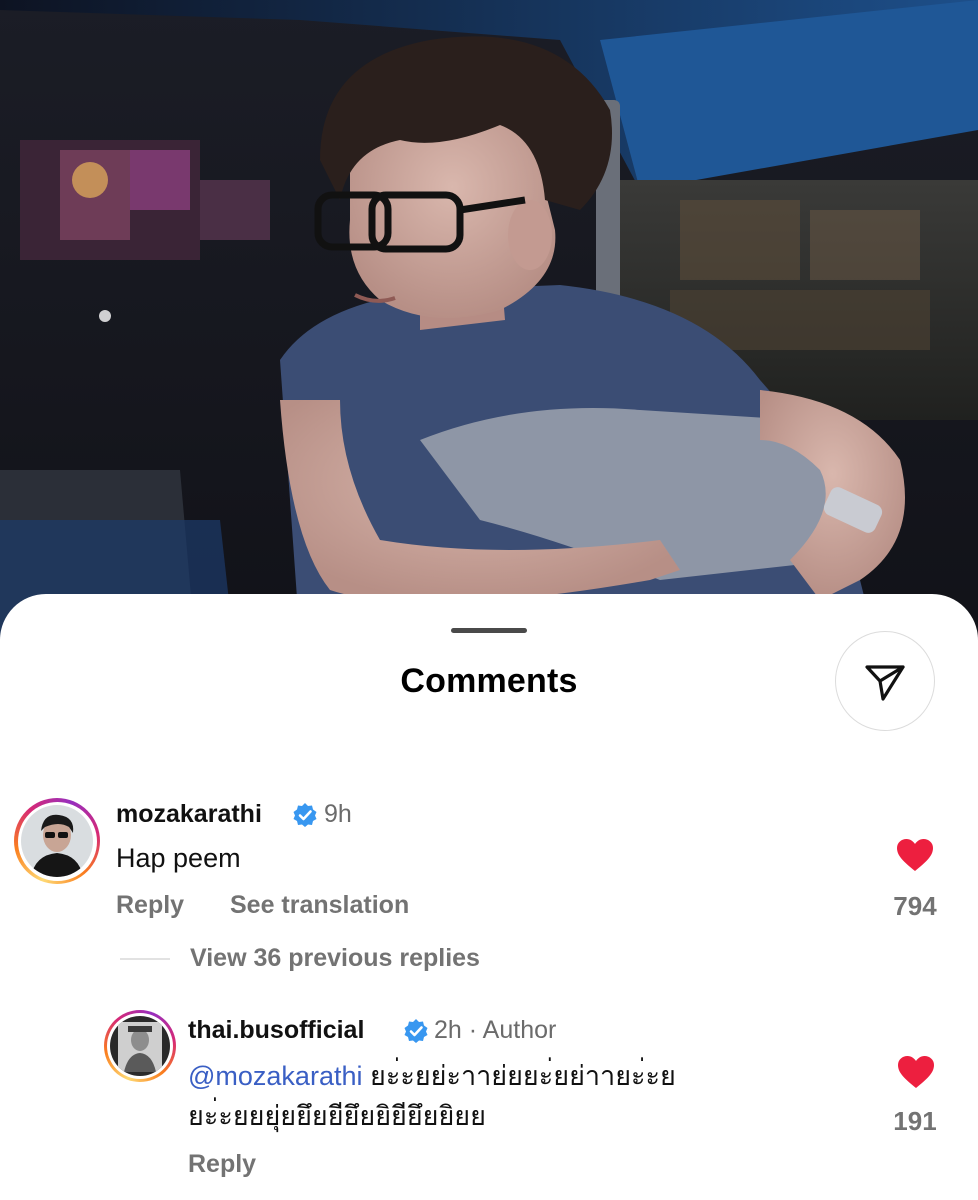  What do you see at coordinates (489, 630) in the screenshot?
I see `sheet-grabber-handle` at bounding box center [489, 630].